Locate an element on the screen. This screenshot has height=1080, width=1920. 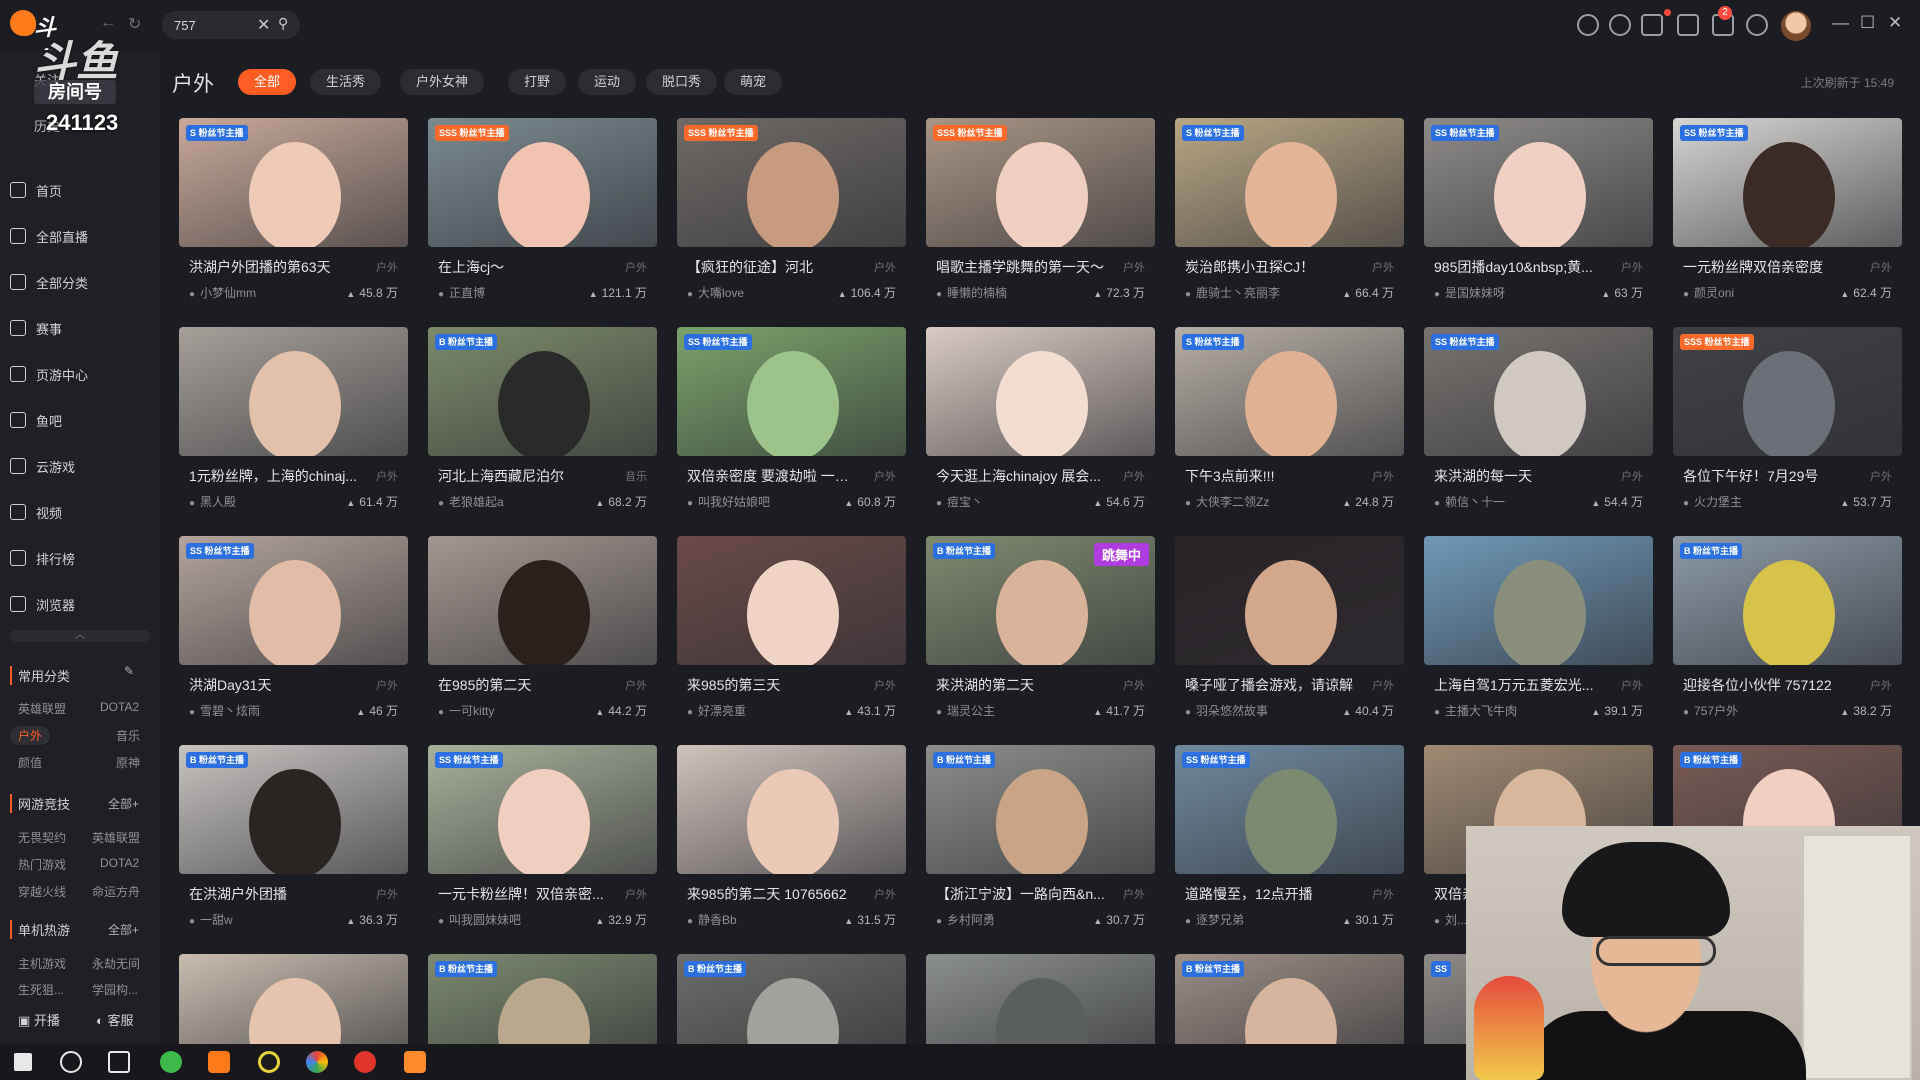
stream-title: 来洪湖的第二天 is located at coordinates (1021, 685).